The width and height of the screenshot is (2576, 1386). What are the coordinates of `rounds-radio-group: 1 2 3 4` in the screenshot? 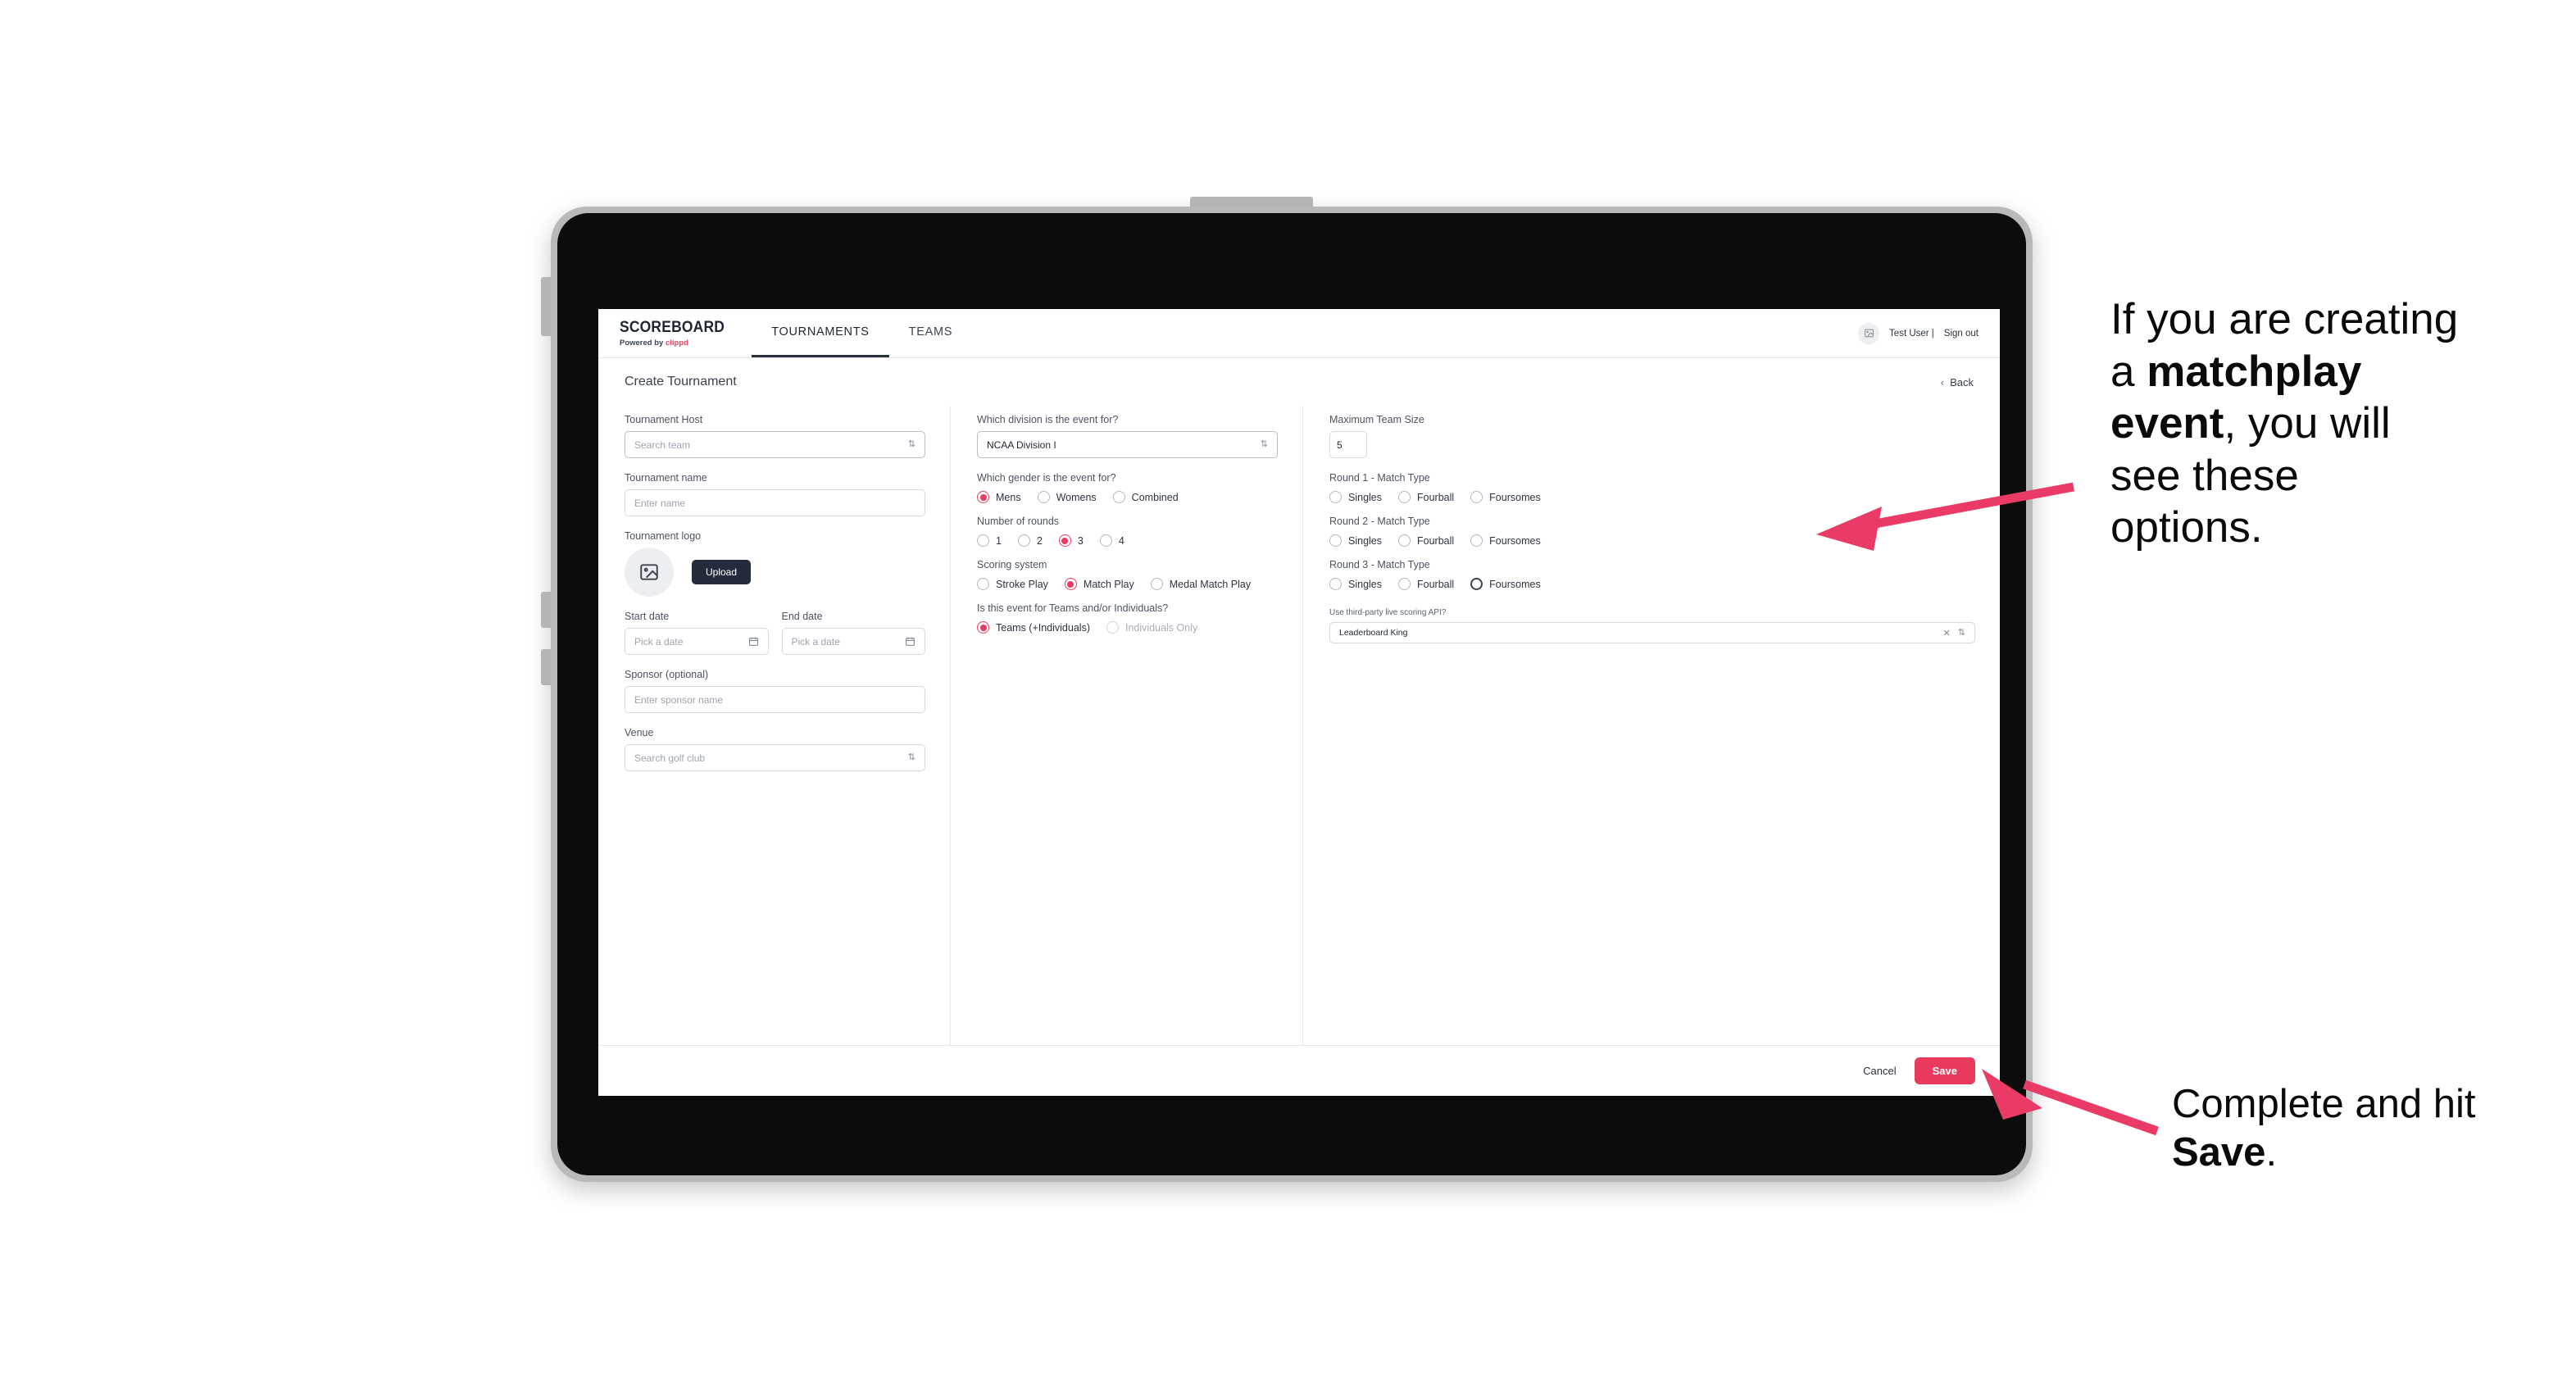 It's located at (1127, 540).